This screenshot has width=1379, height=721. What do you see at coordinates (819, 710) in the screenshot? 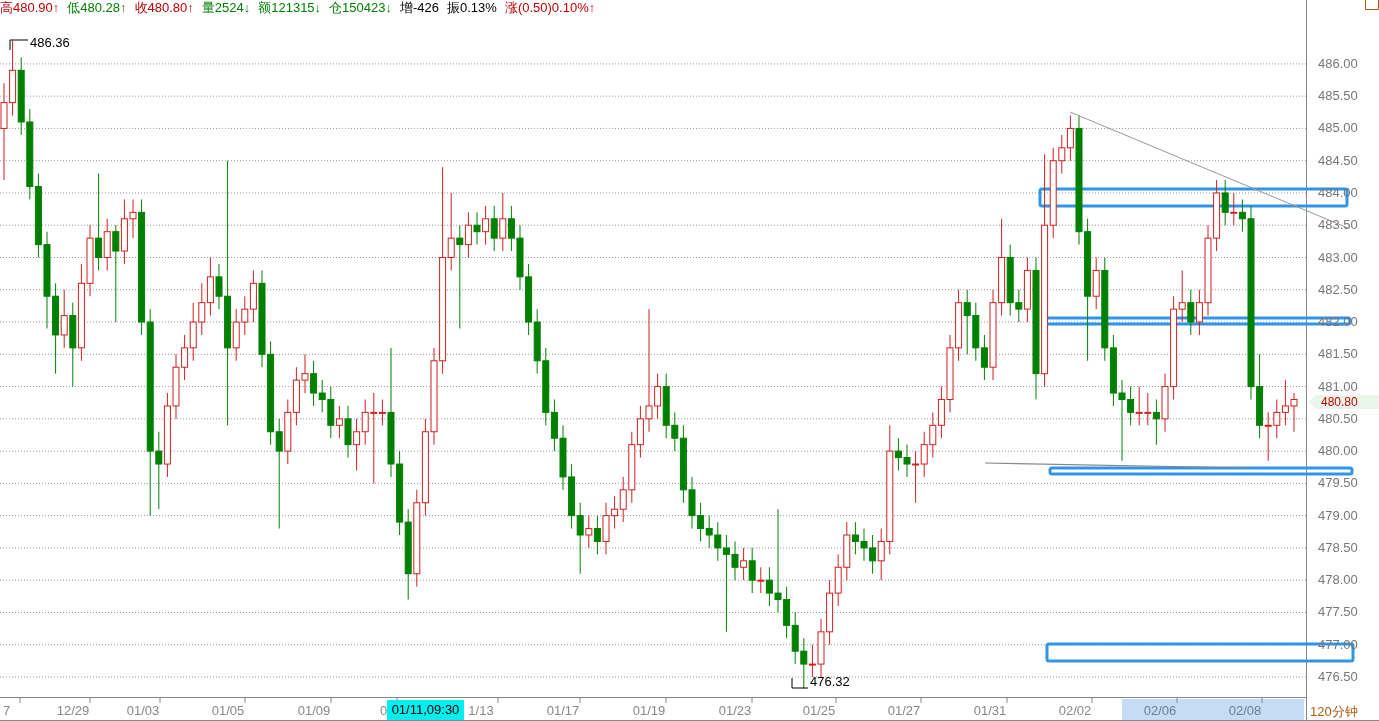
I see `axis-label: 01/25` at bounding box center [819, 710].